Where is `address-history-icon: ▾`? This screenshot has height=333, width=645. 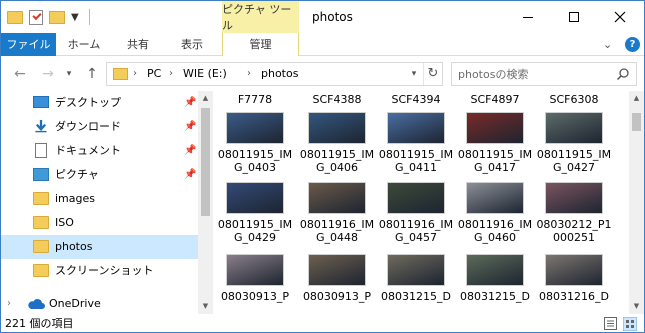
address-history-icon: ▾ is located at coordinates (414, 74).